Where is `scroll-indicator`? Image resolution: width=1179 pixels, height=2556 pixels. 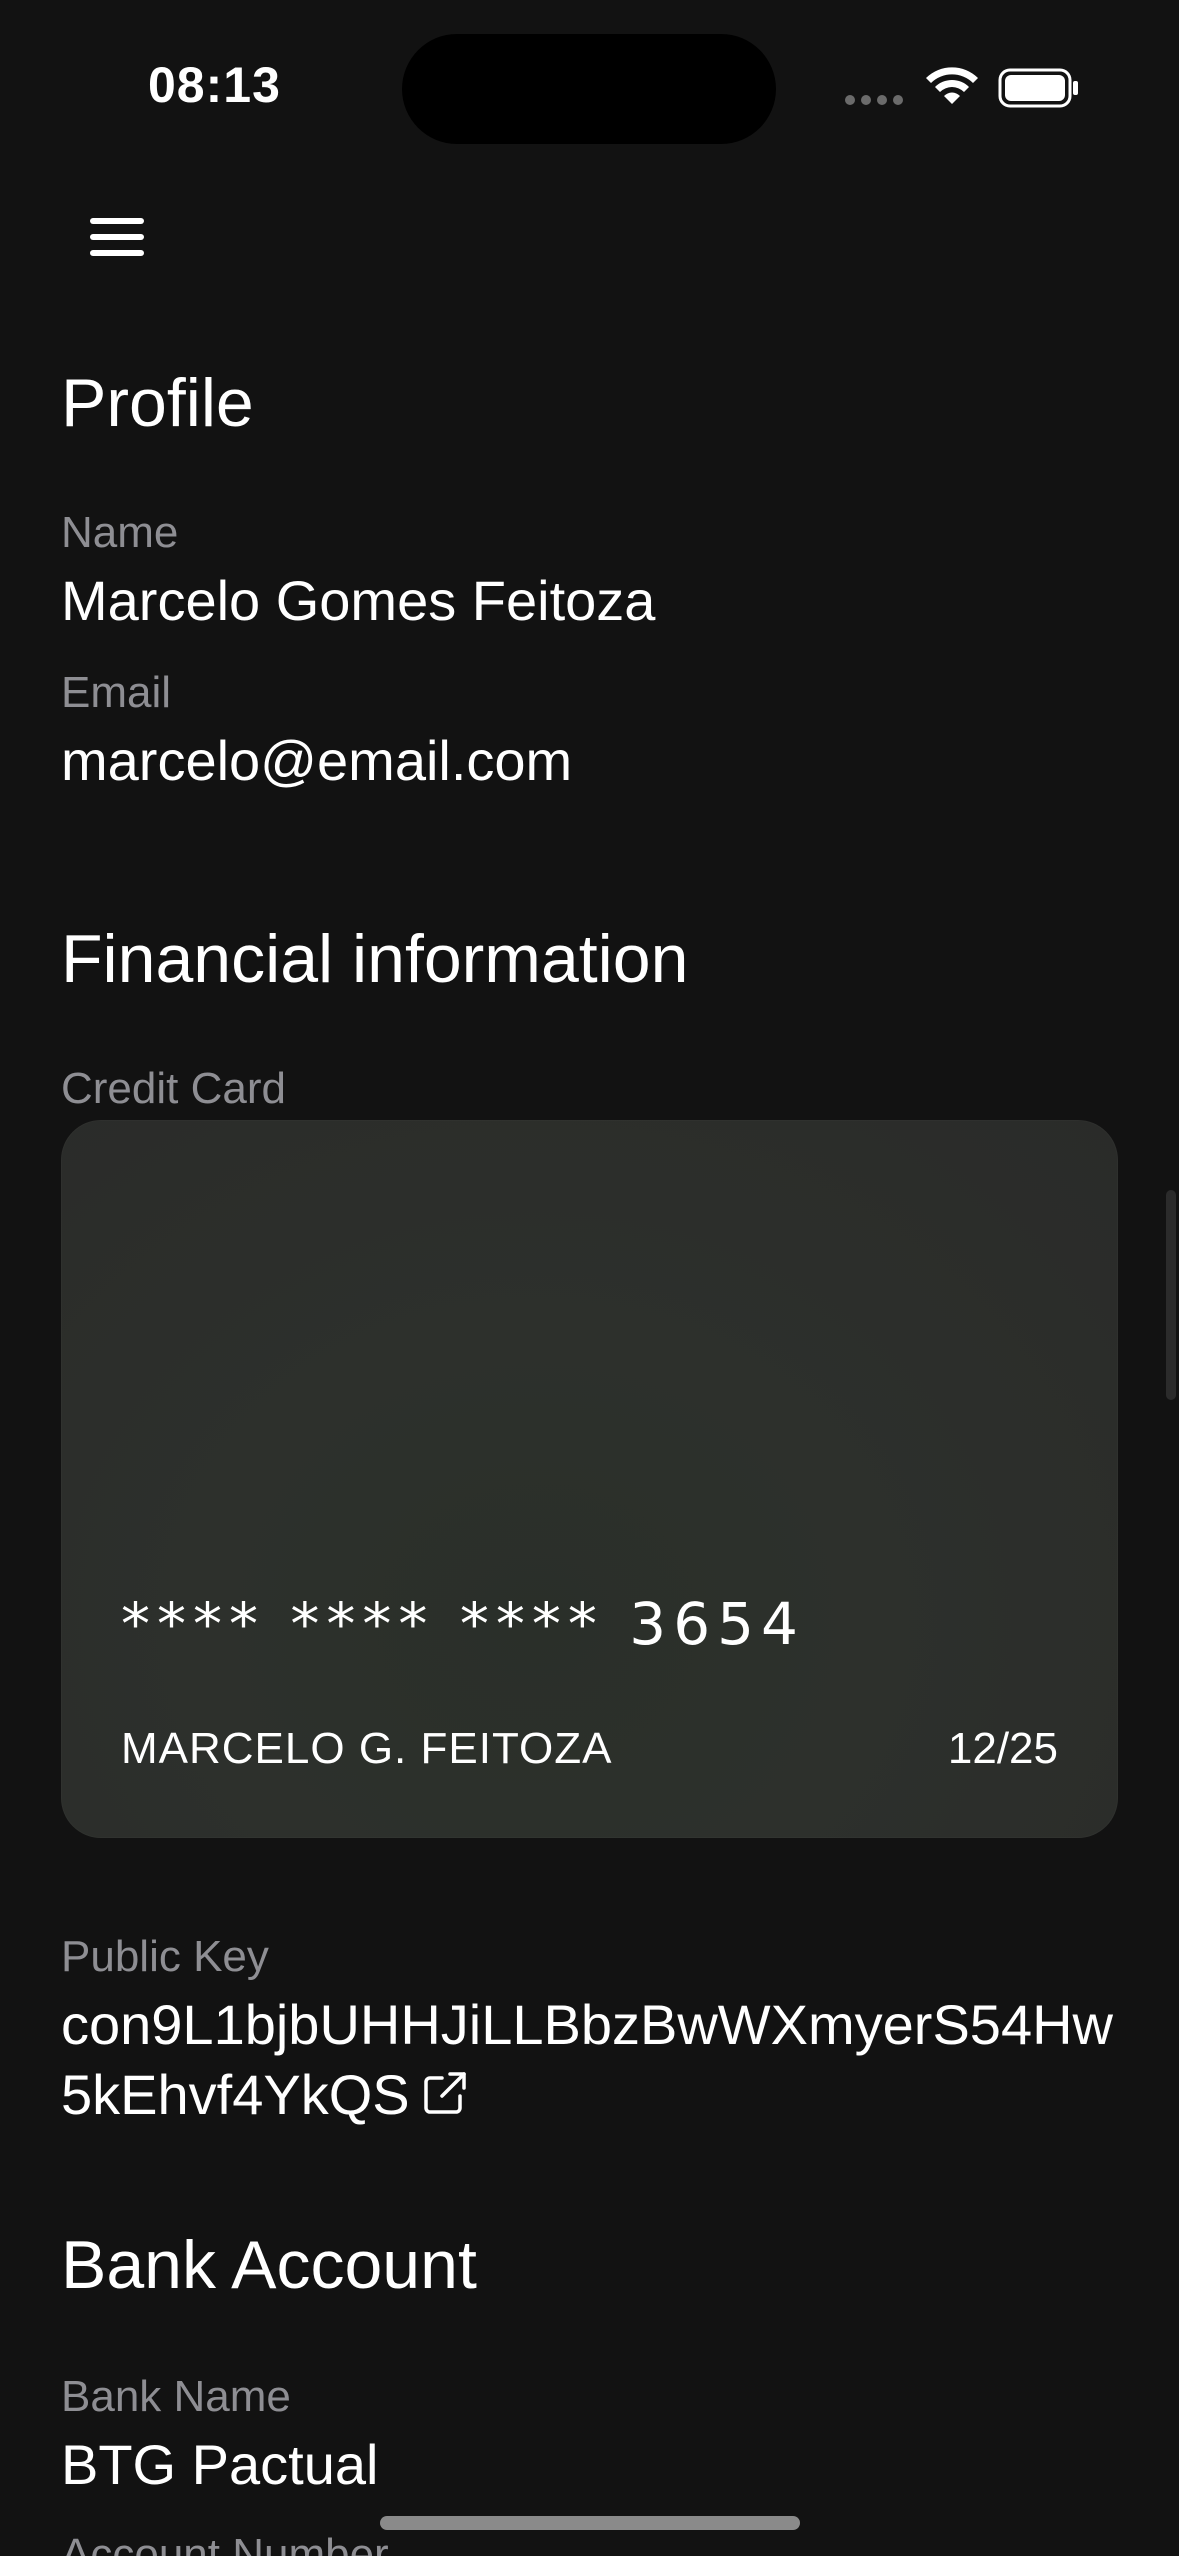
scroll-indicator is located at coordinates (1171, 1295).